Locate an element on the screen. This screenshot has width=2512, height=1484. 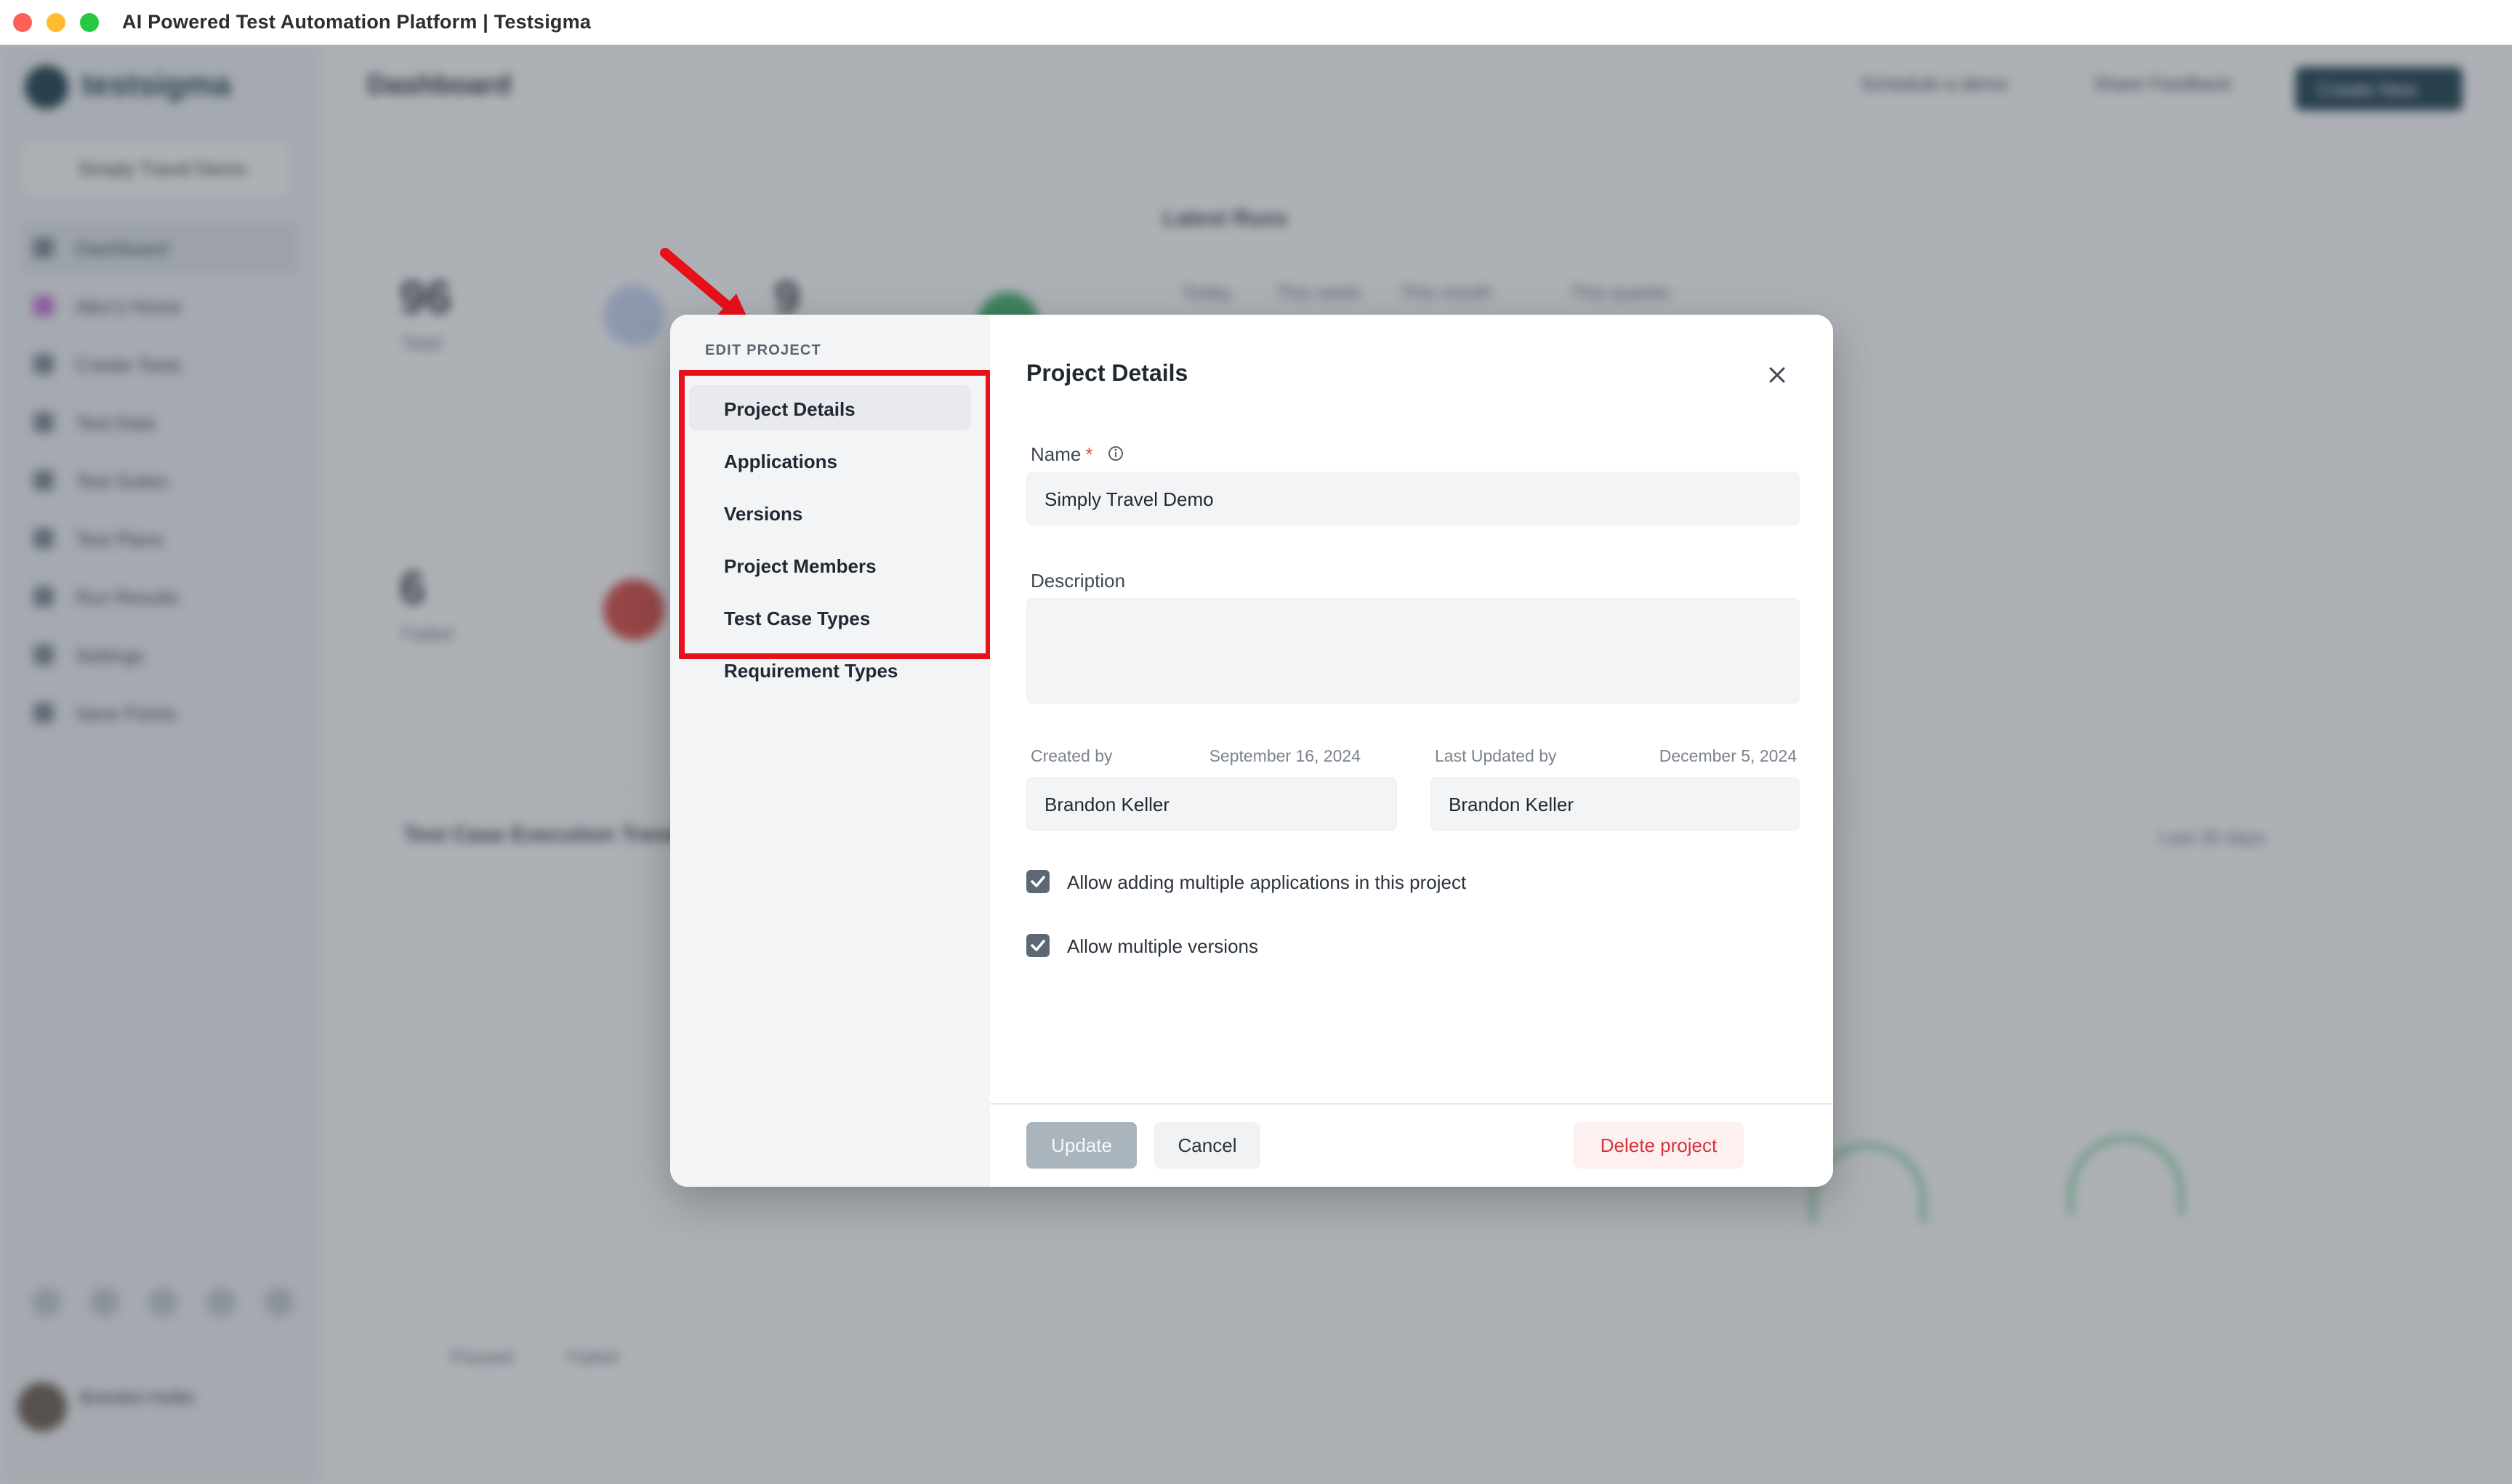
edit-project-heading: EDIT PROJECT is located at coordinates (763, 350).